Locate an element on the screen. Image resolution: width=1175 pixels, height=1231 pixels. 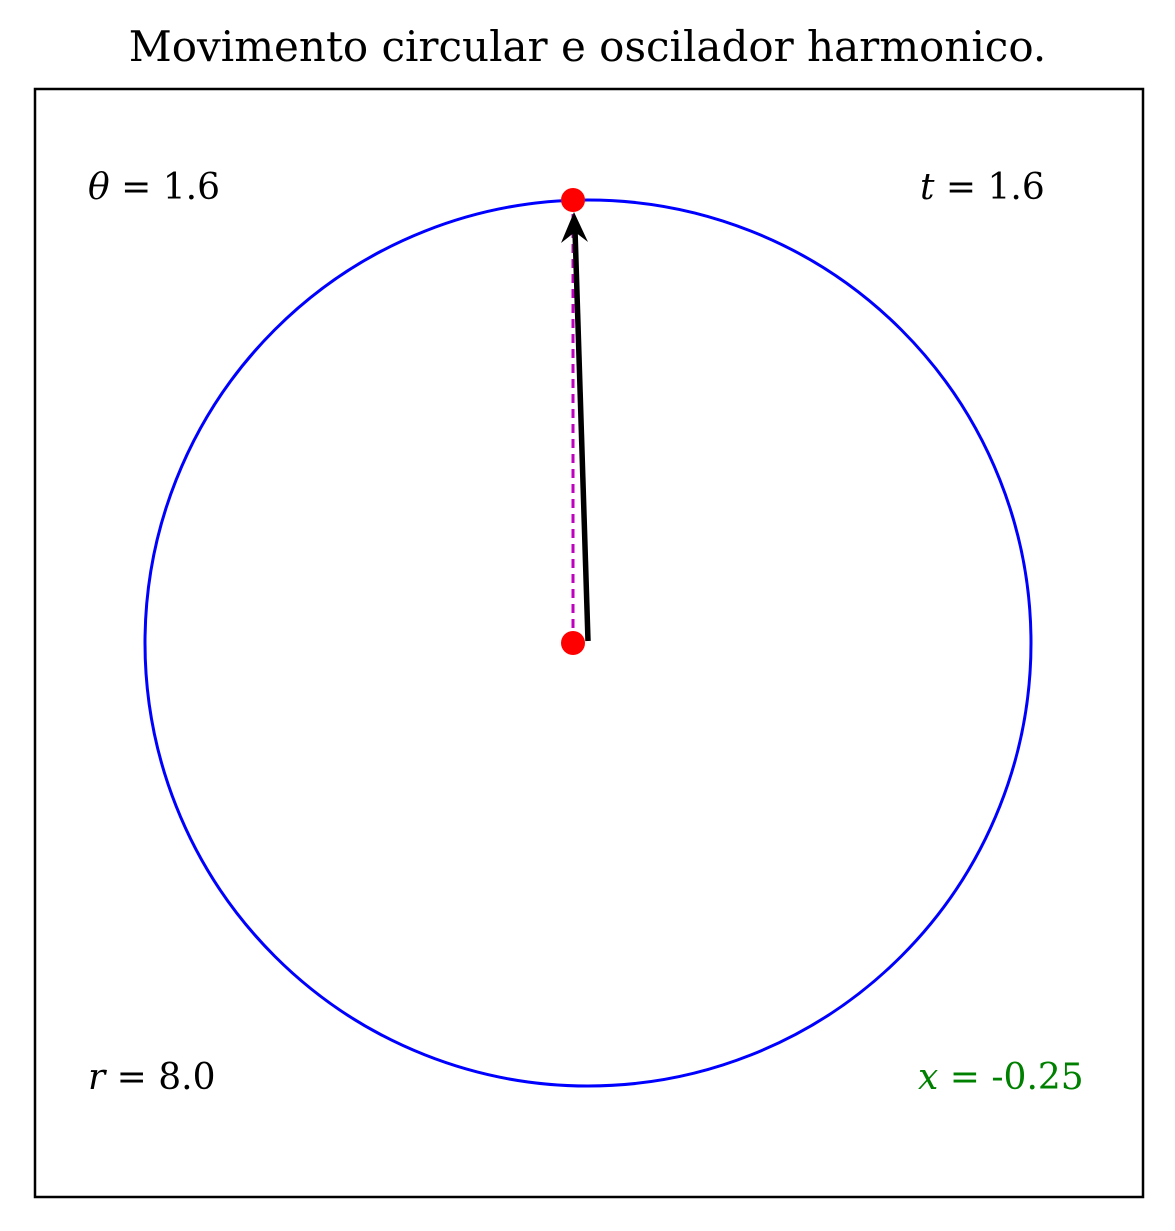
radius-value: 8.0 is located at coordinates (186, 1077).